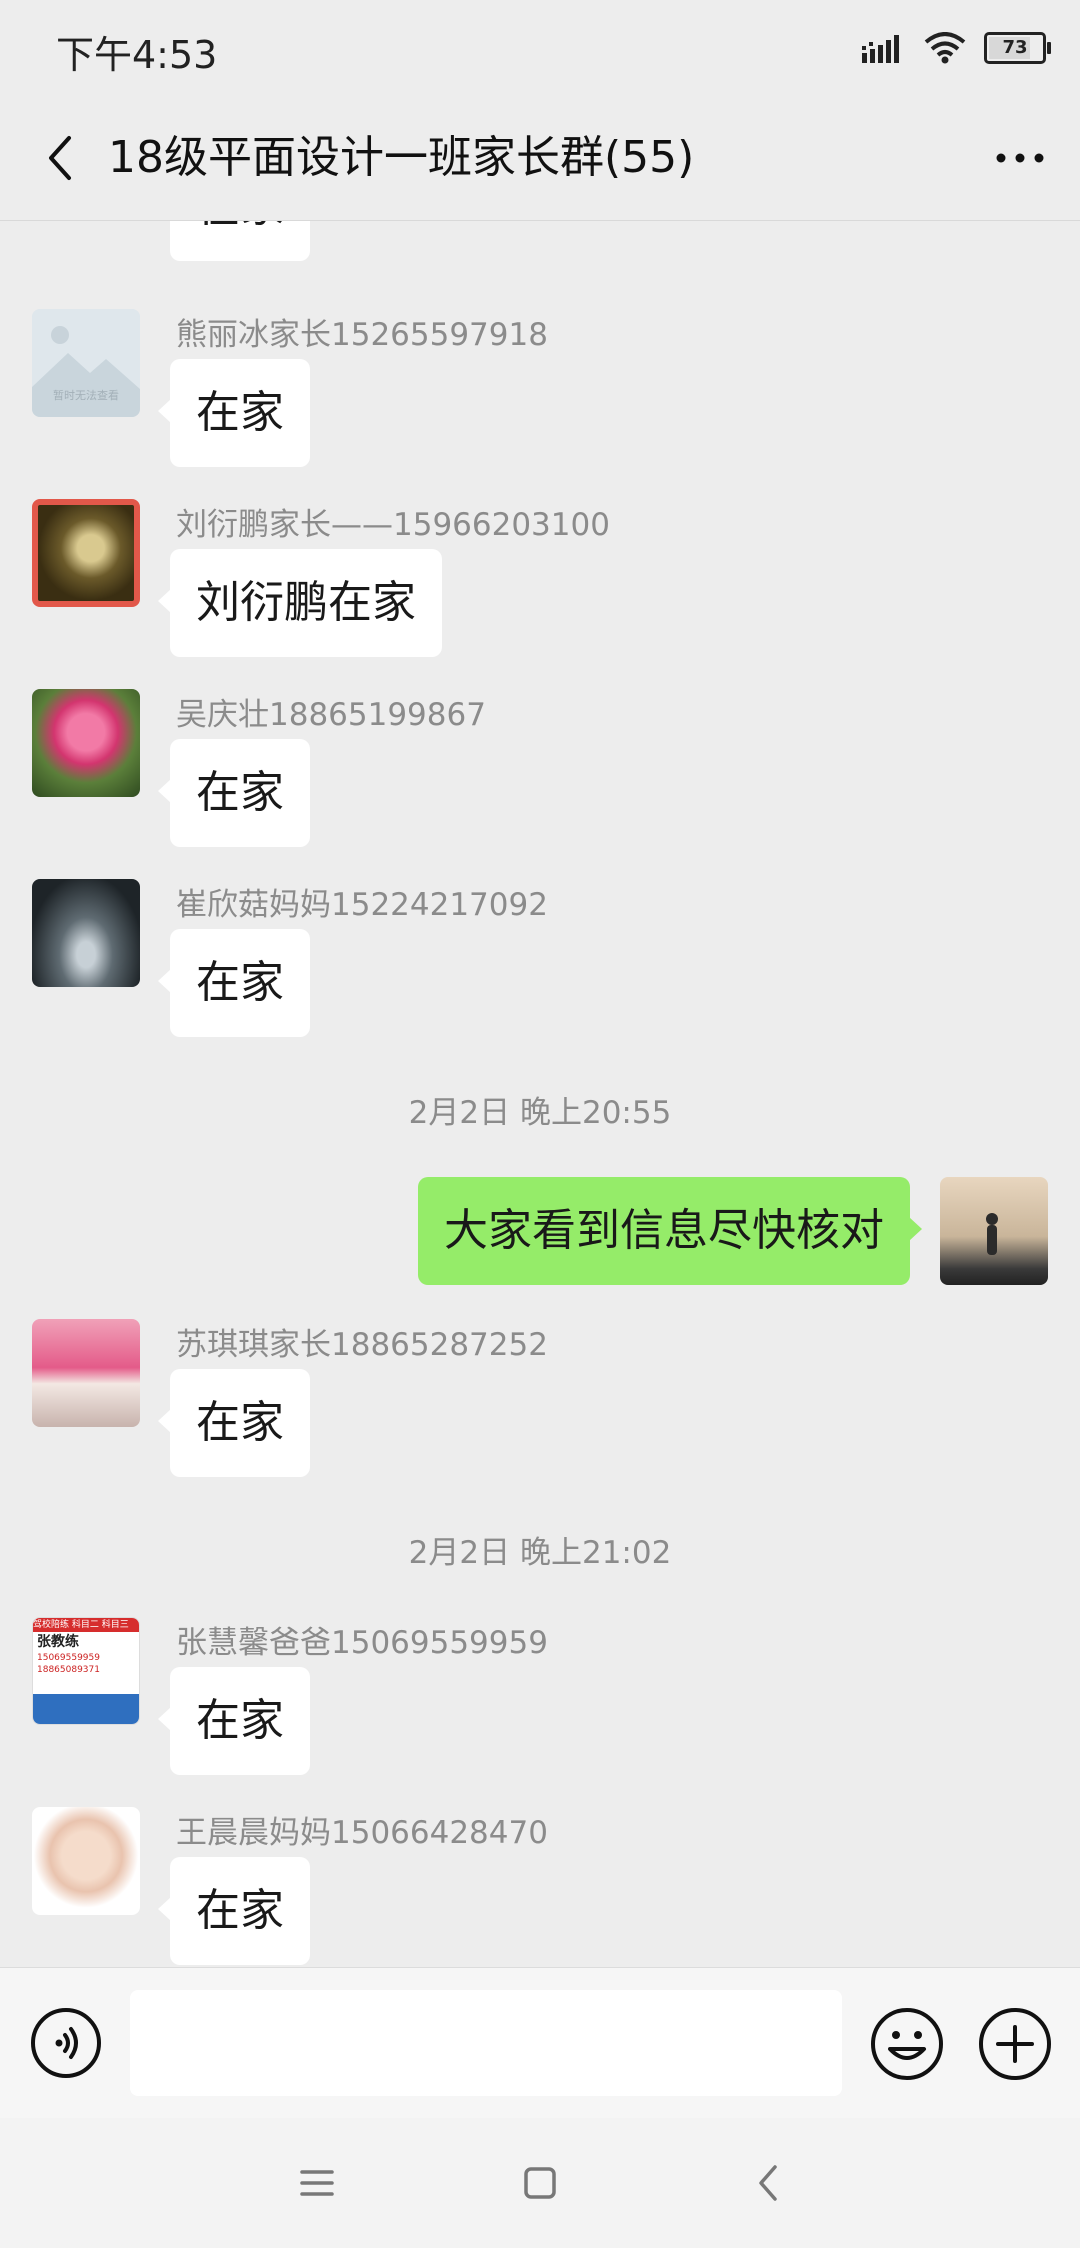  Describe the element at coordinates (331, 715) in the screenshot. I see `sender-name: 吴庆壮18865199867` at that location.